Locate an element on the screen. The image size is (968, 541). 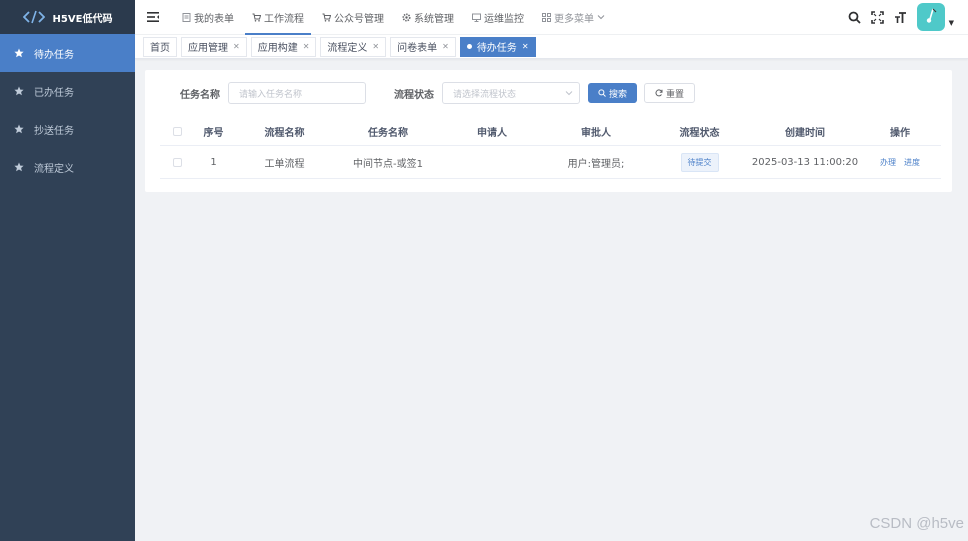
cell-status: 待提交 is located at coordinates (699, 162).